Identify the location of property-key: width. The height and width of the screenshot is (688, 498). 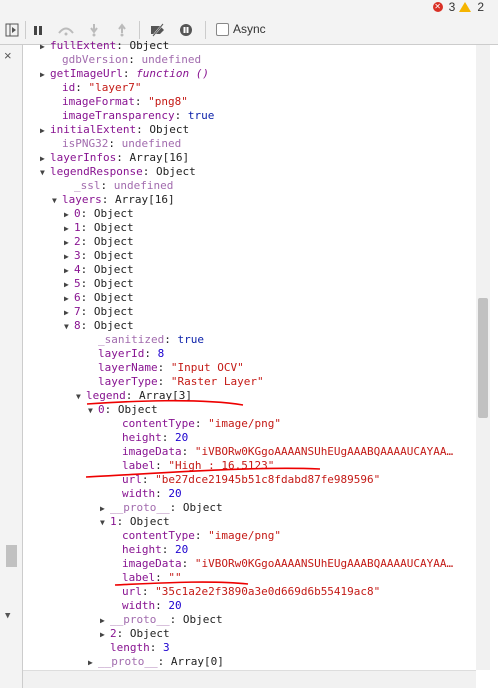
(139, 605).